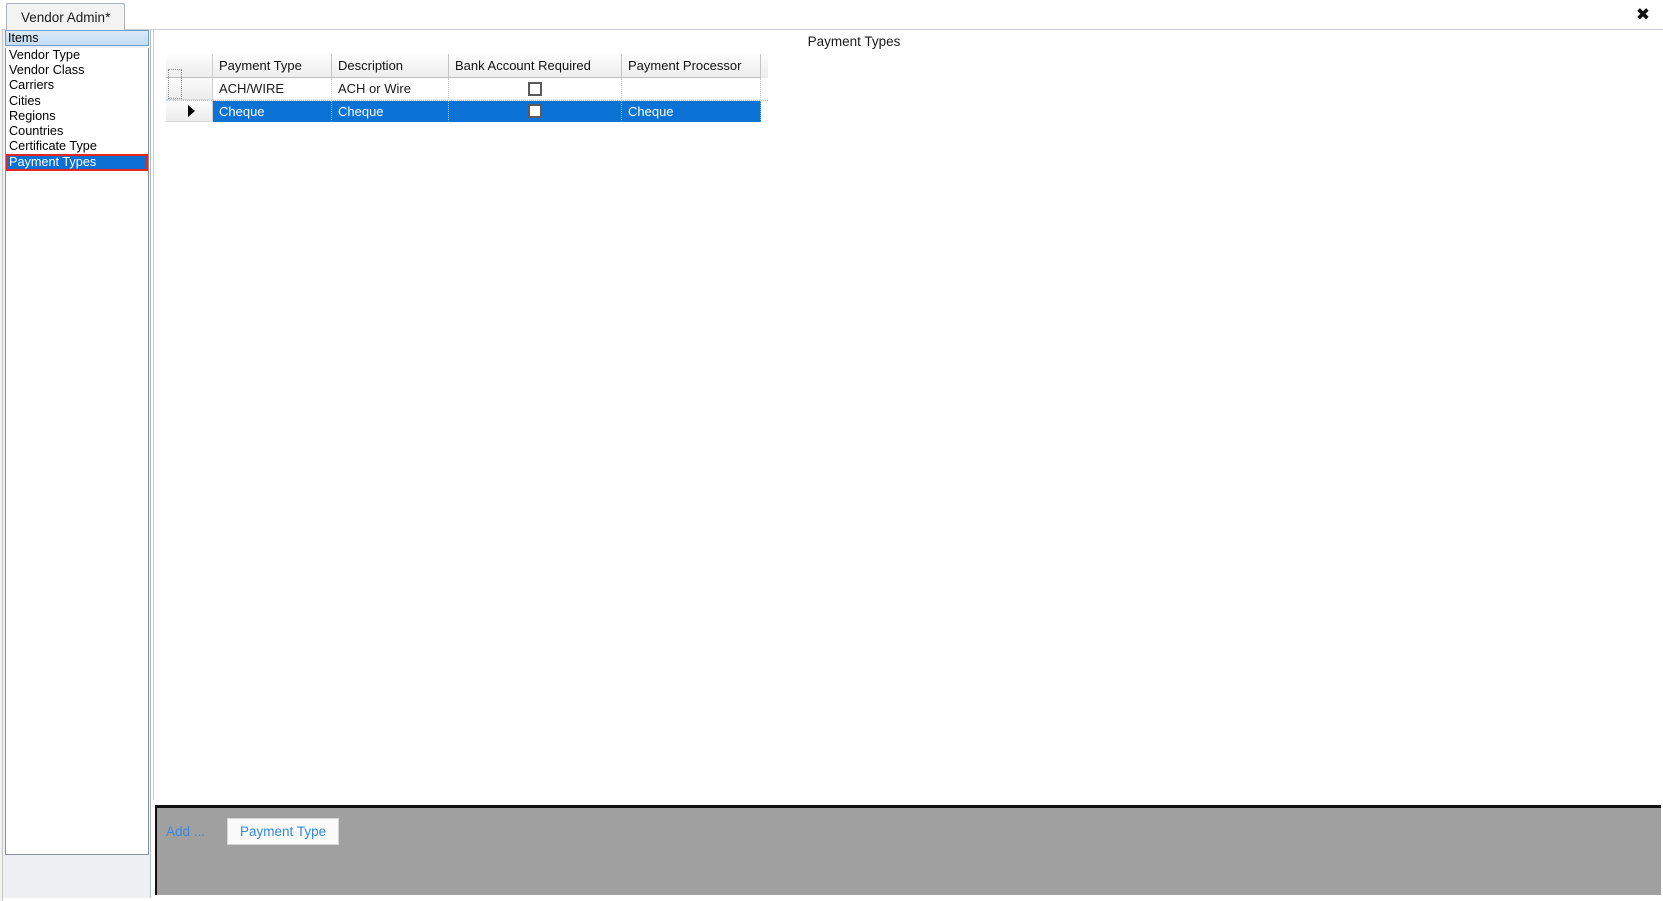 Image resolution: width=1663 pixels, height=901 pixels. I want to click on cell-payment-type: ACH/WIRE, so click(272, 89).